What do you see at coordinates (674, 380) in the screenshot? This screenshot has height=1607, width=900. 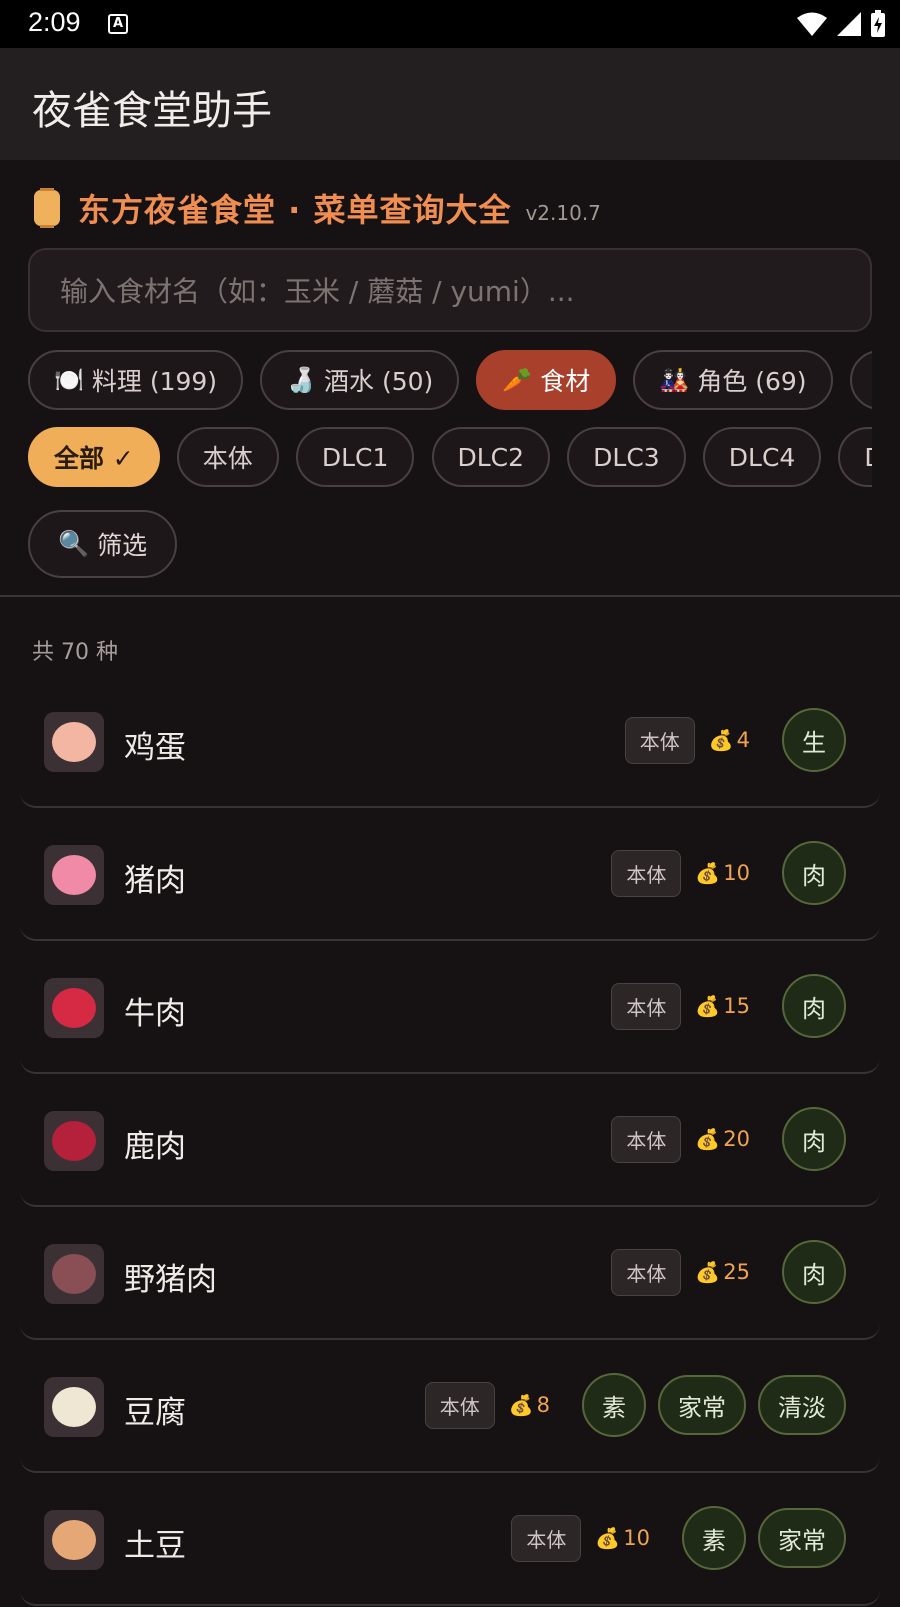 I see `character-icon: 🎎` at bounding box center [674, 380].